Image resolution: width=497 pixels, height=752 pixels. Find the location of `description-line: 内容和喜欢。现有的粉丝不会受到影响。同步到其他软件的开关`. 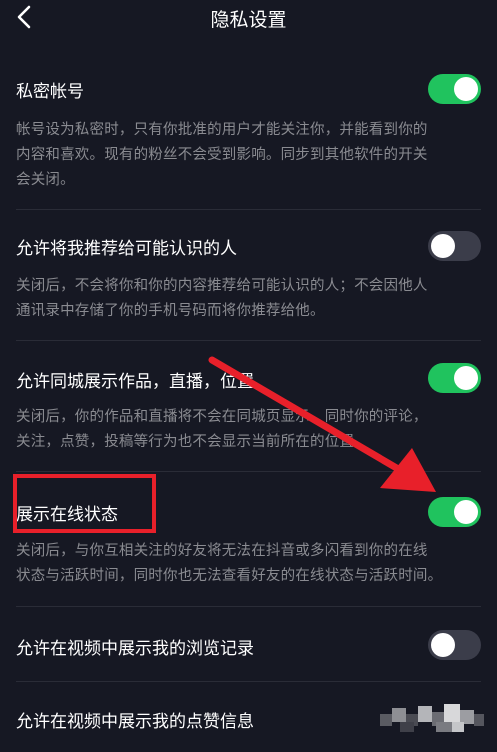

description-line: 内容和喜欢。现有的粉丝不会受到影响。同步到其他软件的开关 is located at coordinates (222, 155).